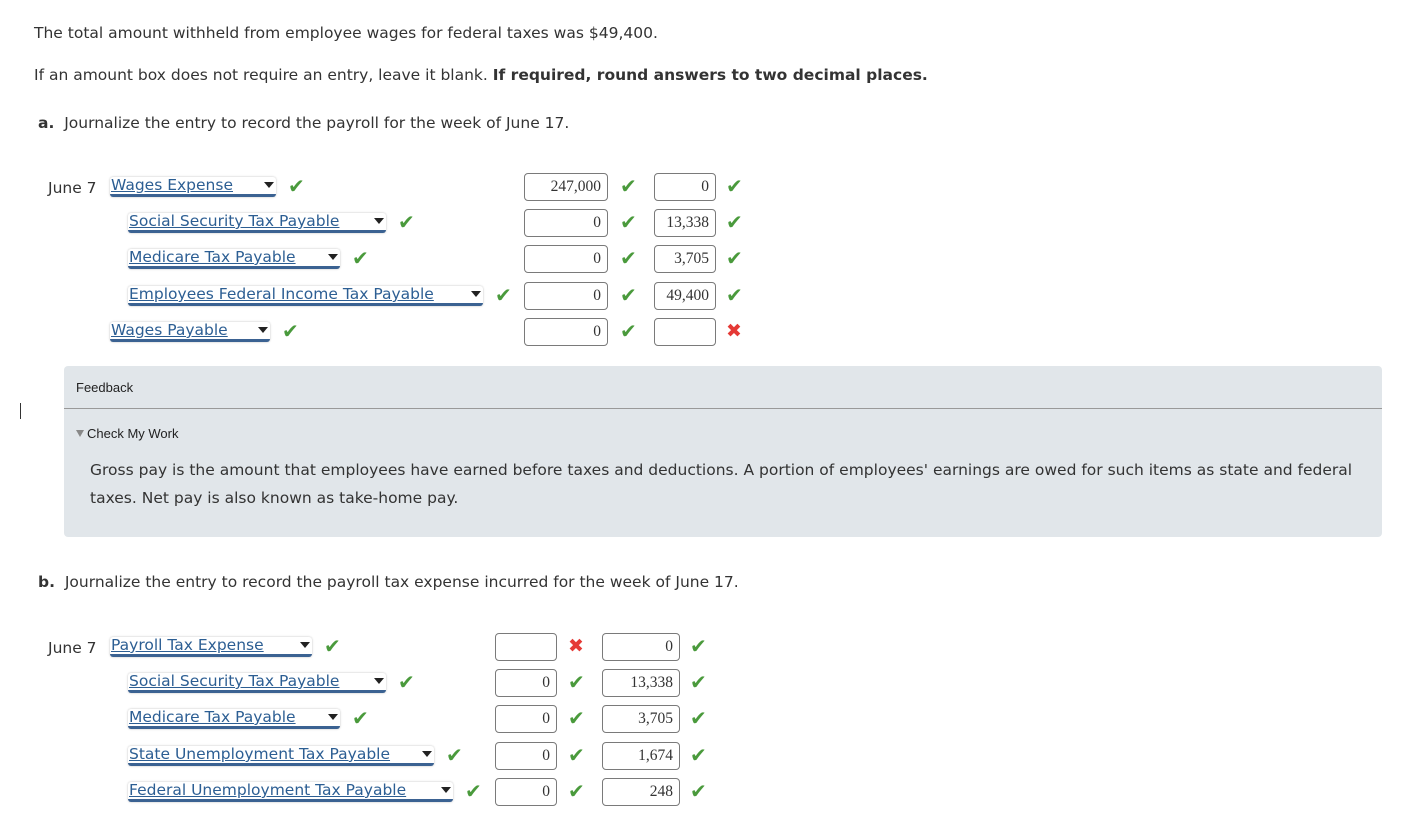 Image resolution: width=1406 pixels, height=834 pixels. Describe the element at coordinates (72, 648) in the screenshot. I see `part-b-date: June 7` at that location.